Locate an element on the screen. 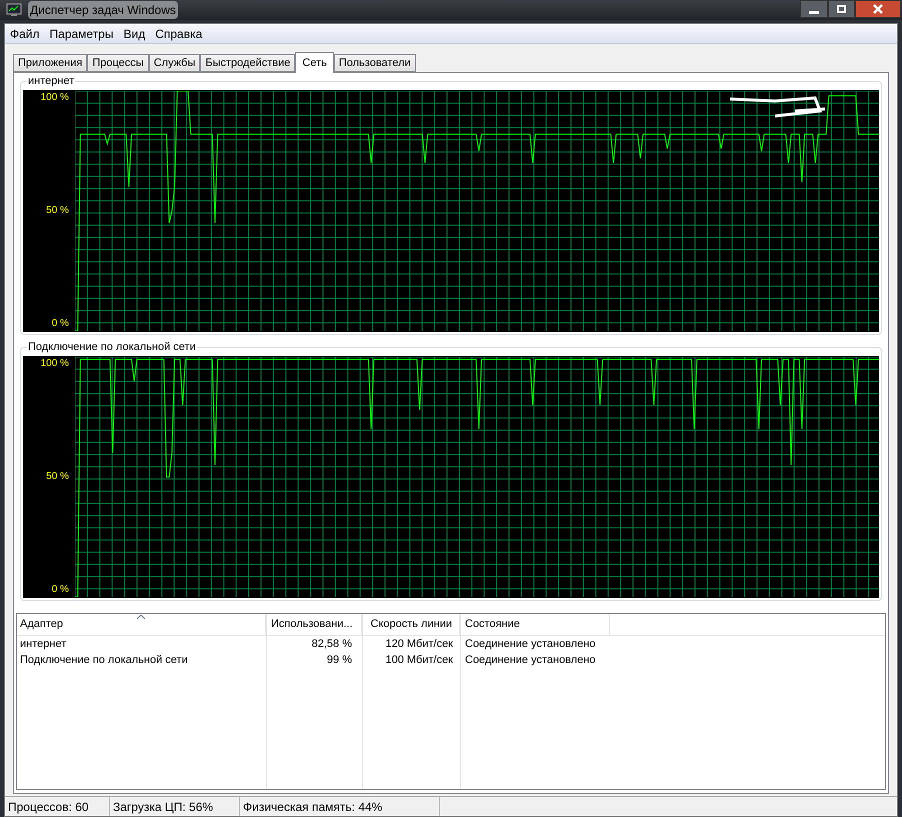 The image size is (902, 817). window-title: Диспетчер задач Windows is located at coordinates (103, 10).